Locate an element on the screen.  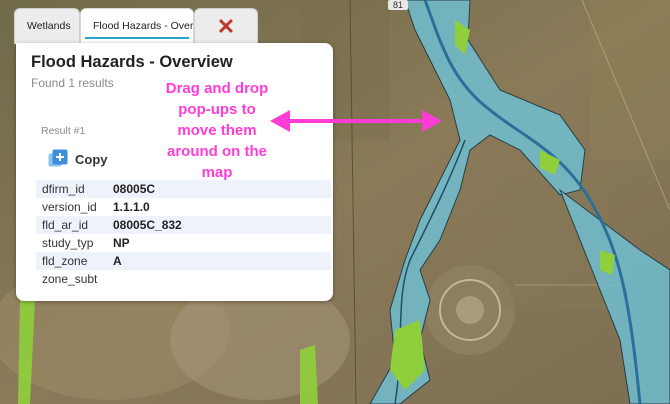
annotation-line: around on the is located at coordinates (217, 151).